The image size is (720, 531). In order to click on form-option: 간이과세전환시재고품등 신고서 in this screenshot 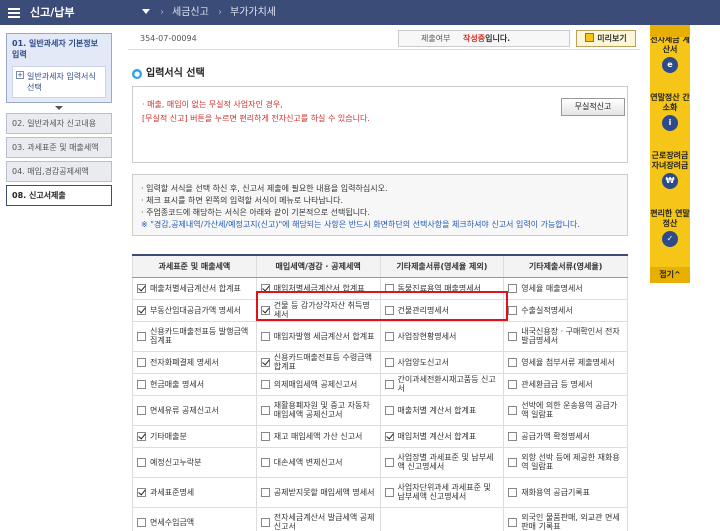, I will do `click(442, 384)`.